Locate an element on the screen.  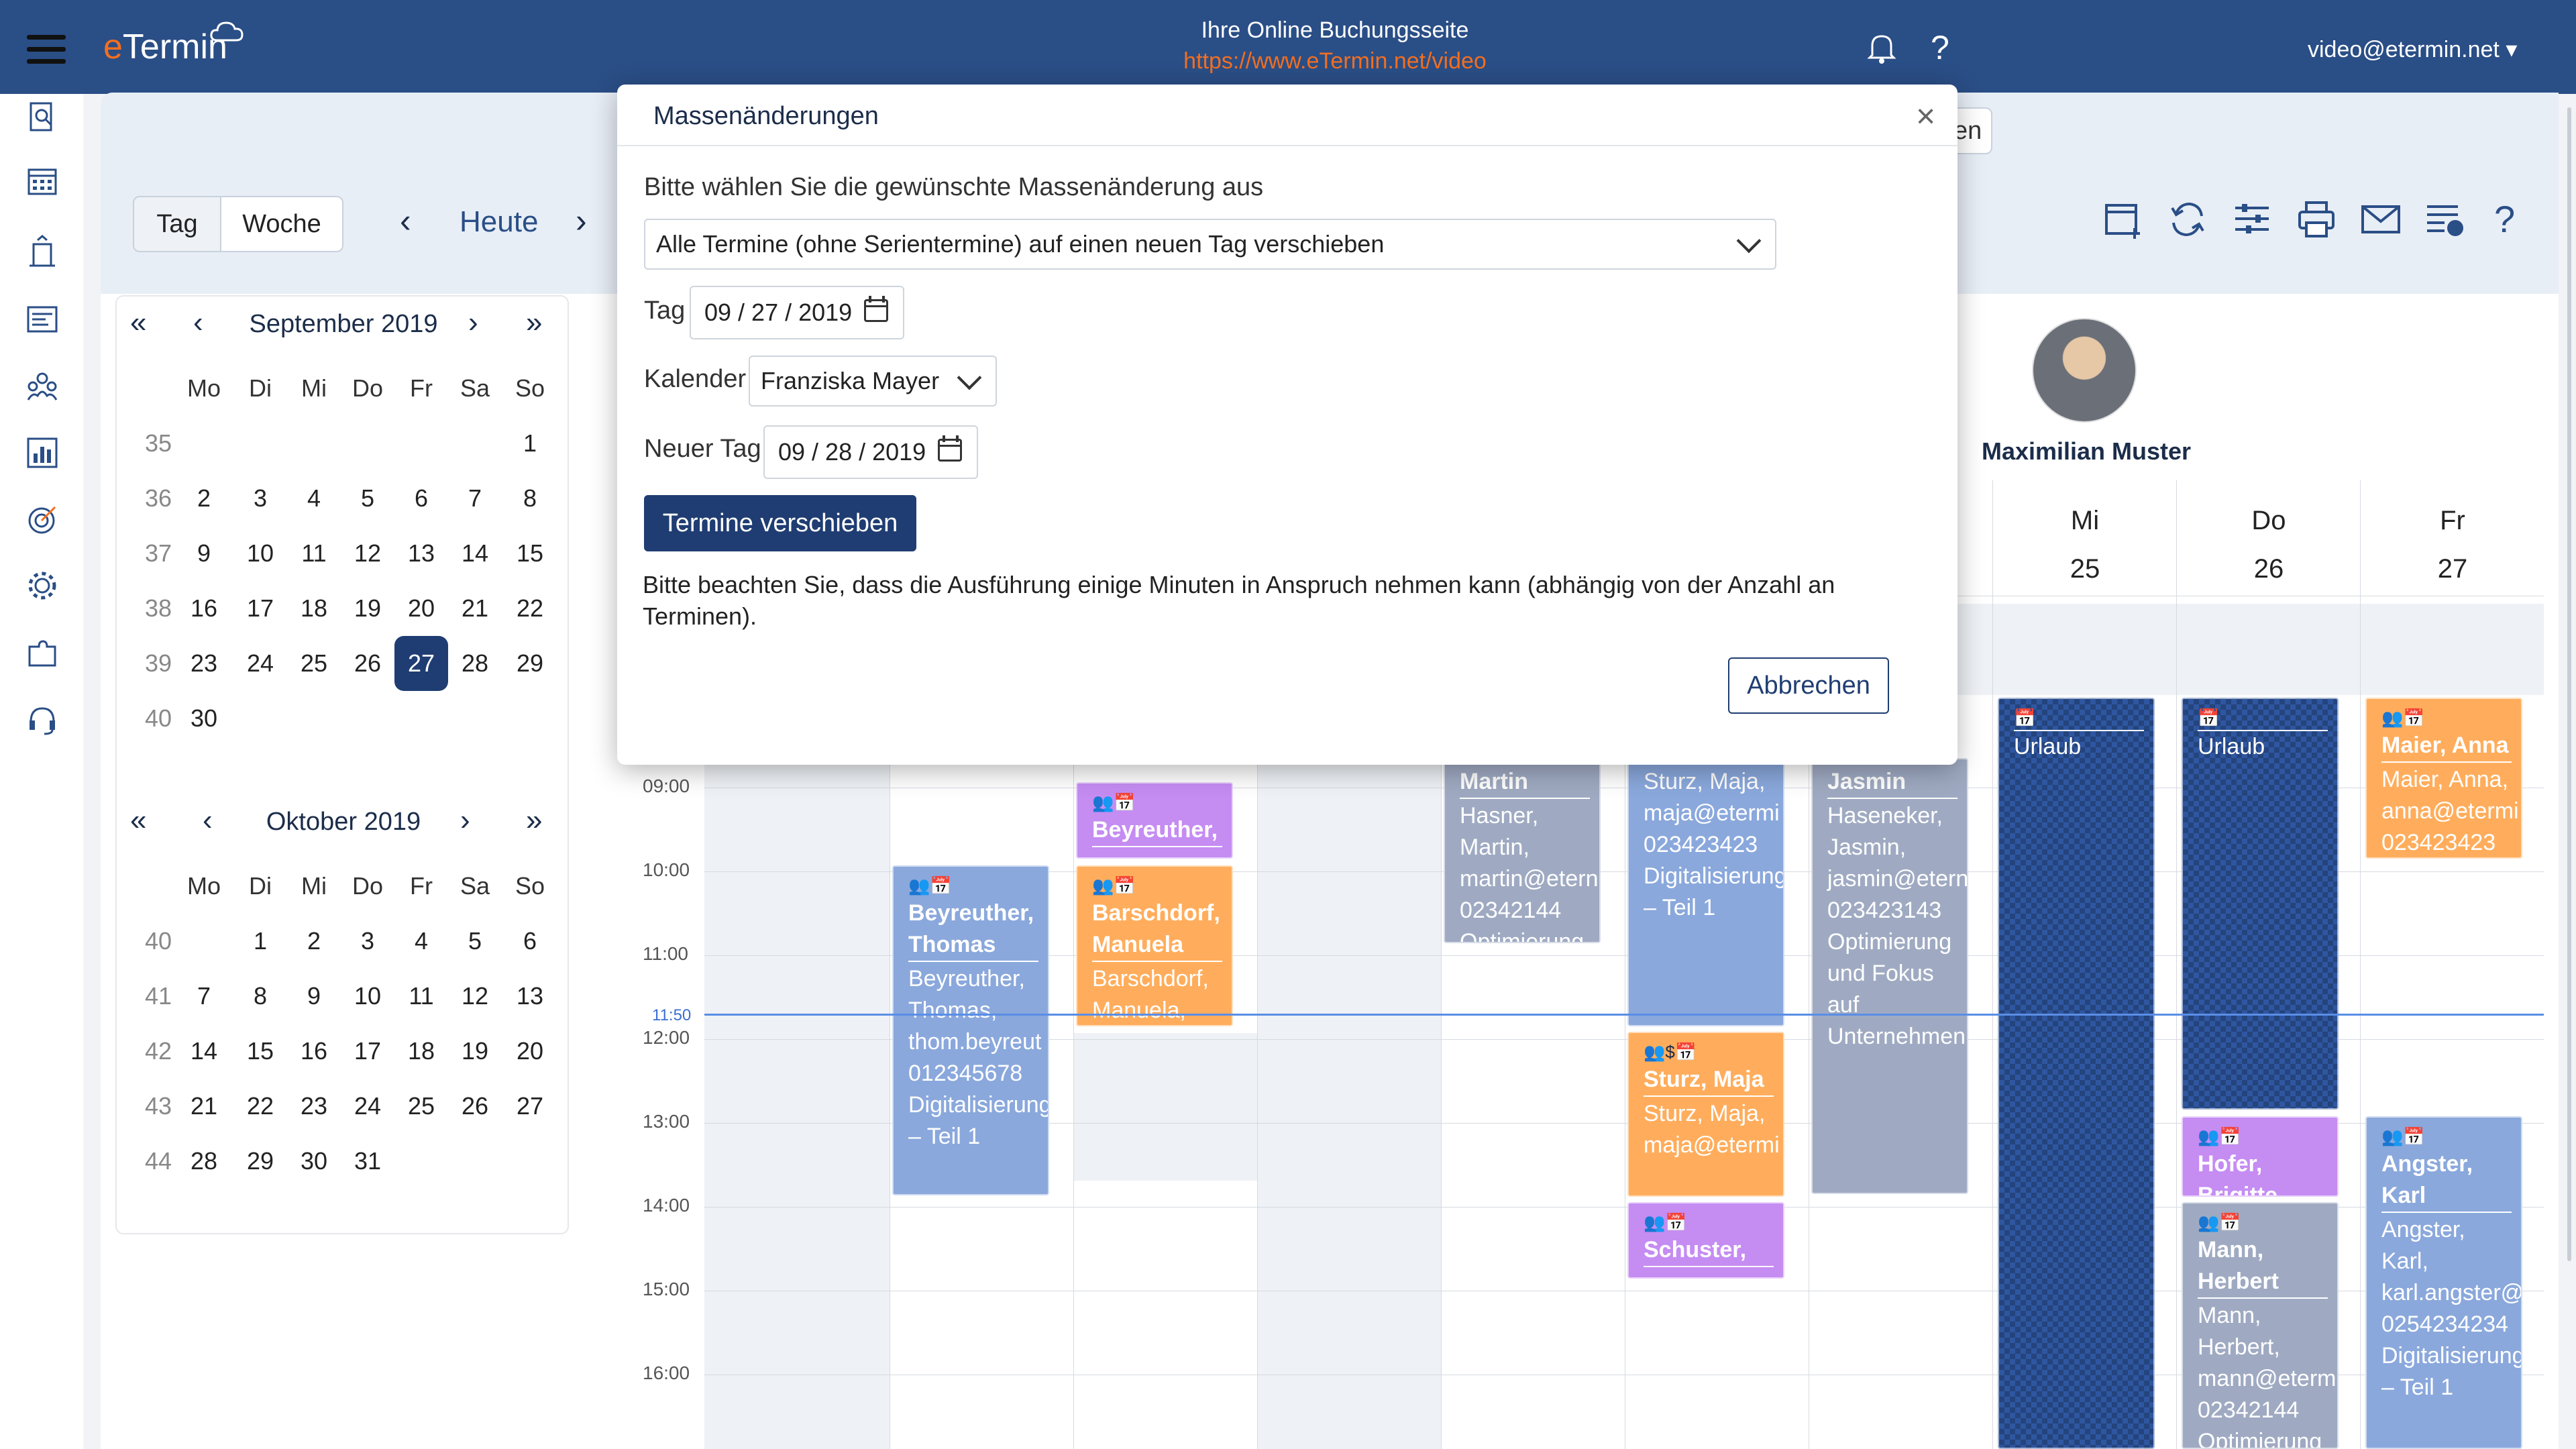
settings-gear-icon is located at coordinates (42, 585).